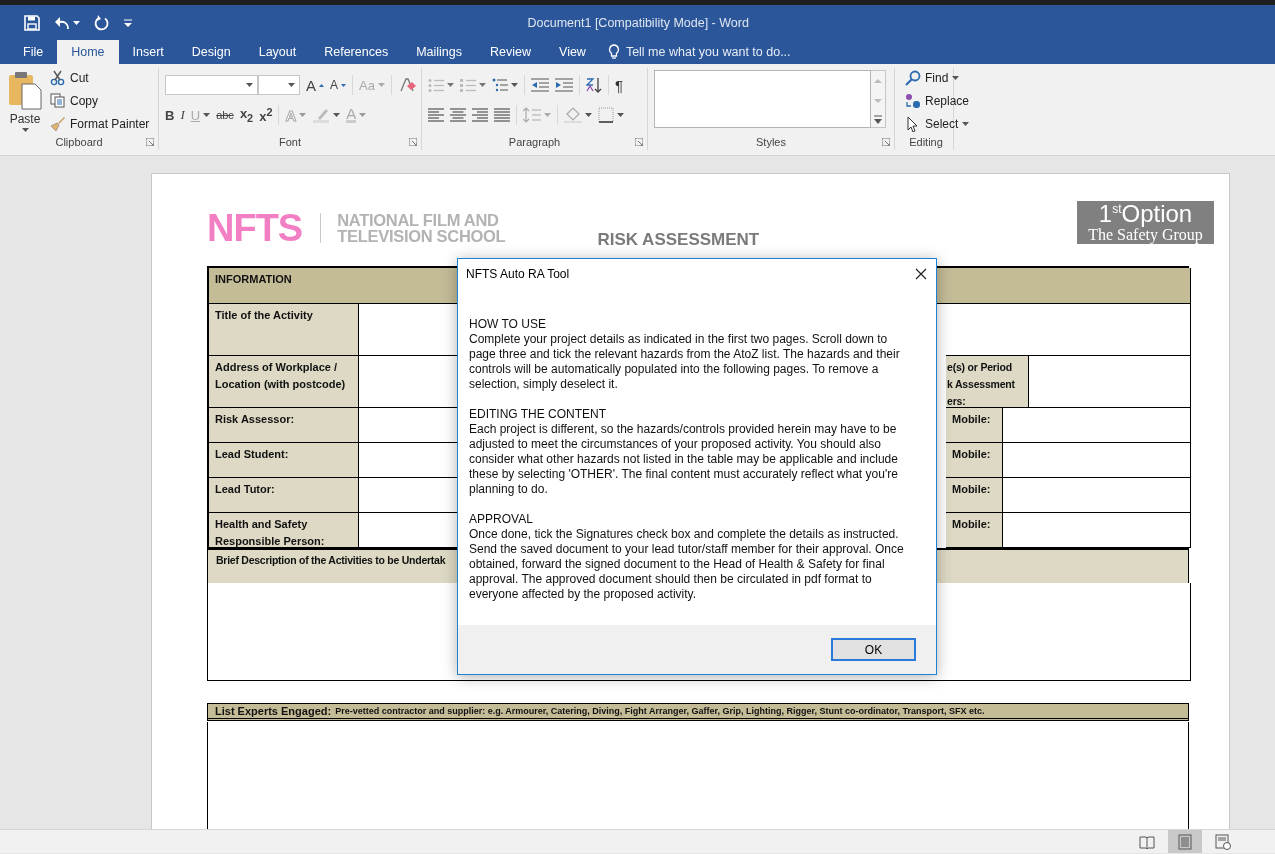 The width and height of the screenshot is (1275, 854). I want to click on paste-button: Paste, so click(25, 101).